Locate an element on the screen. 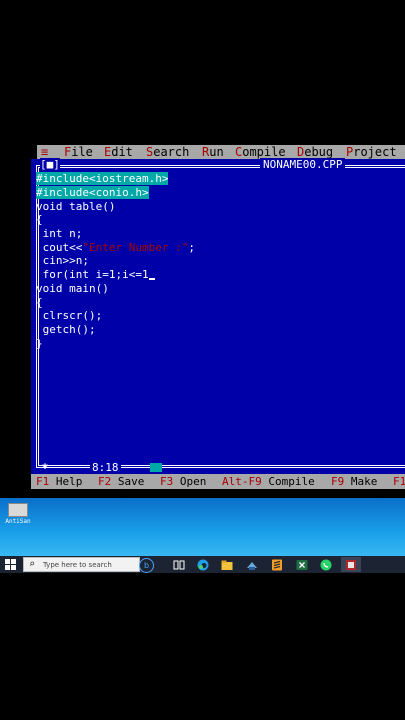 The height and width of the screenshot is (720, 405). fkey-save: F2 Save is located at coordinates (121, 481).